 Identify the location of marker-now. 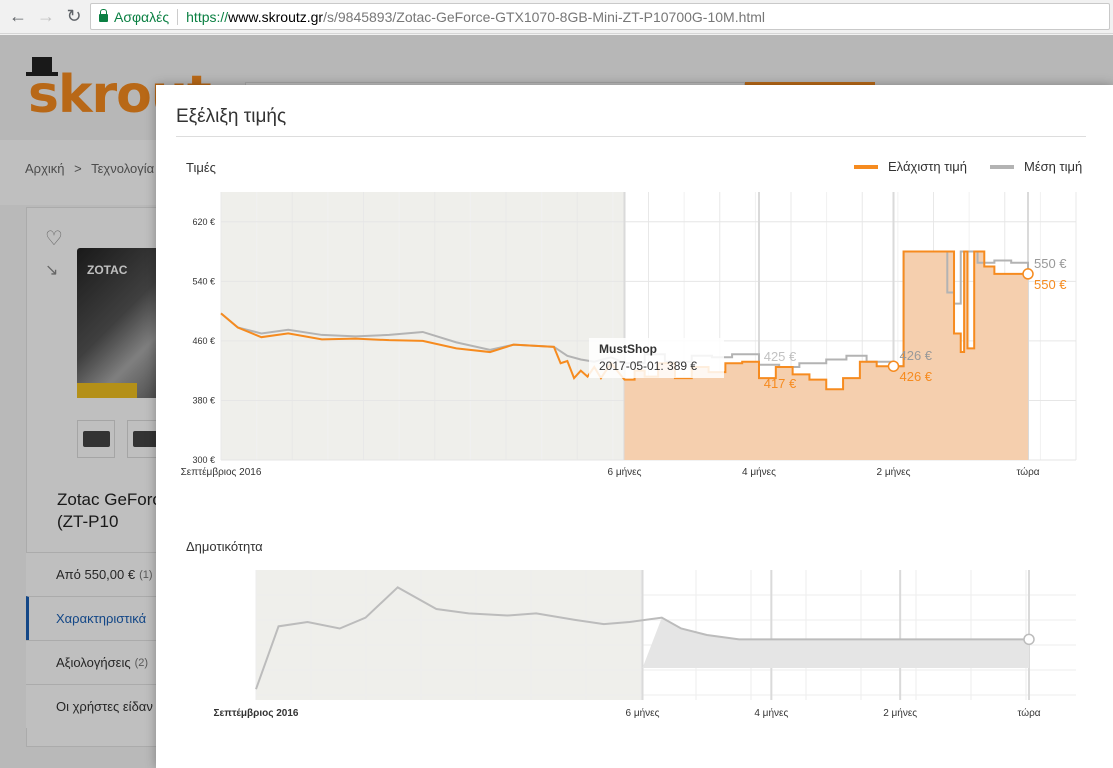
(1028, 274).